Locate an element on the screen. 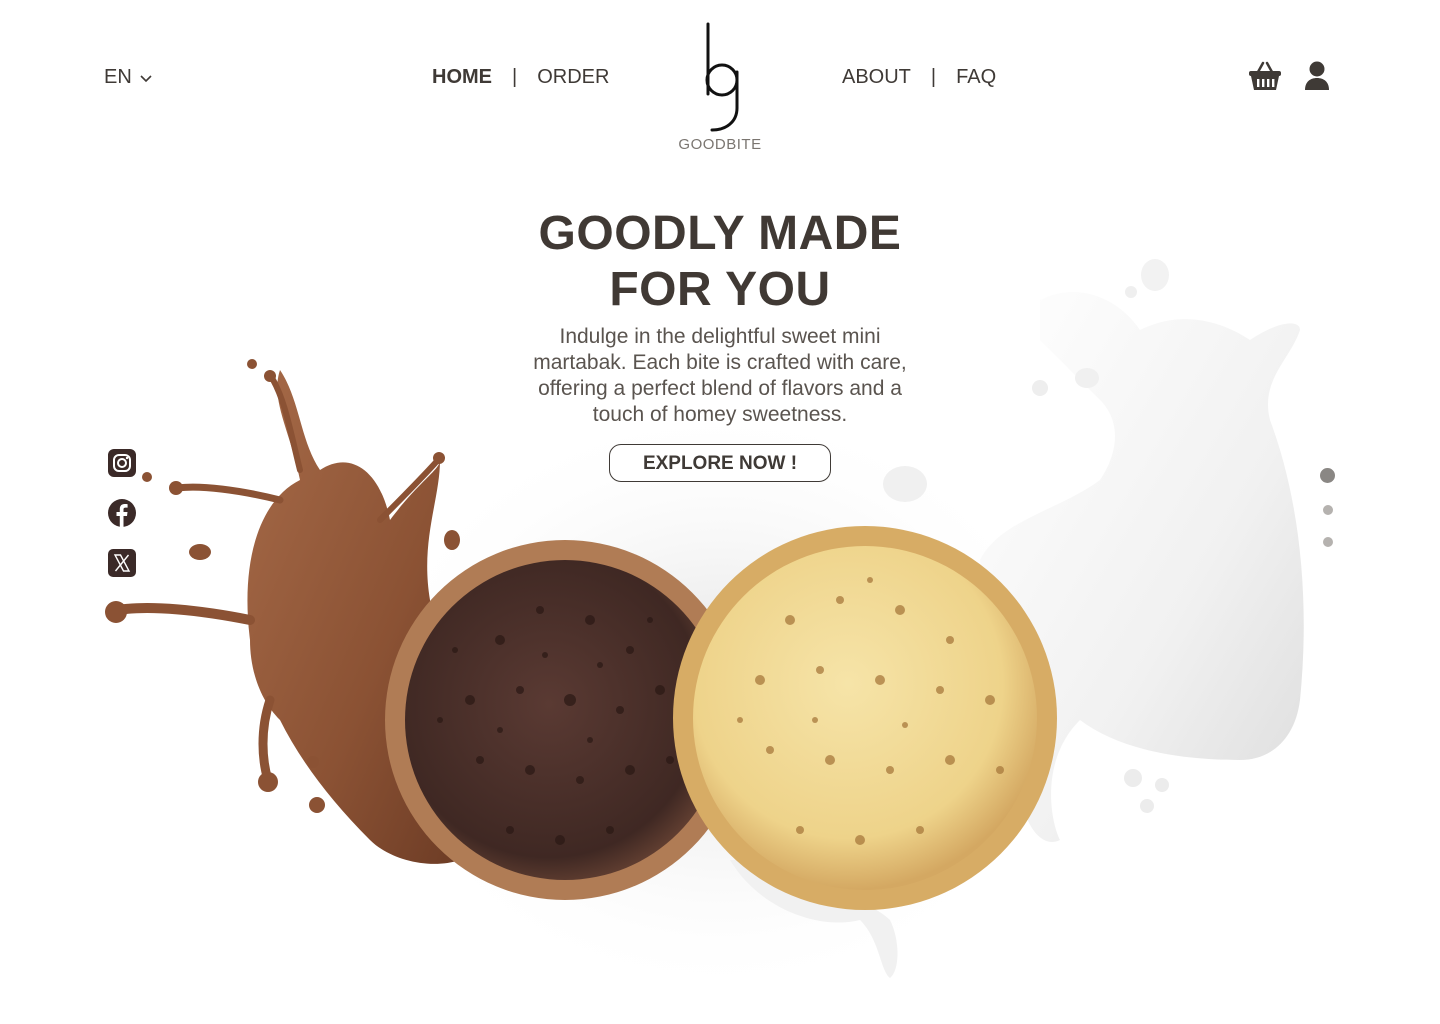  chocolate-splash is located at coordinates (282, 611).